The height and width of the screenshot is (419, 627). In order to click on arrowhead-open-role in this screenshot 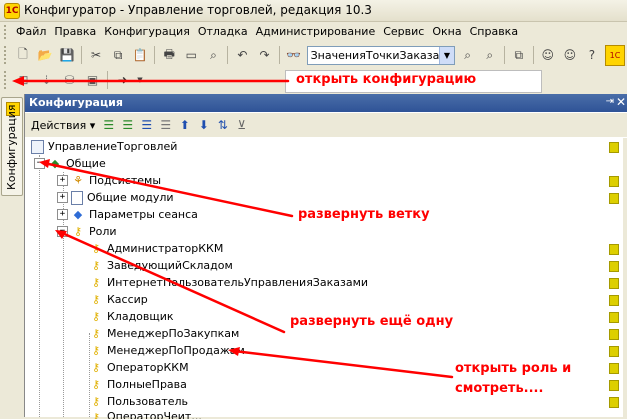, I will do `click(234, 351)`.